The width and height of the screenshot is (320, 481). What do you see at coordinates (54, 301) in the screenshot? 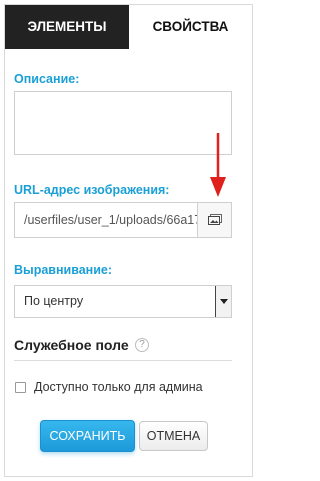
I see `align-select-value: По центру` at bounding box center [54, 301].